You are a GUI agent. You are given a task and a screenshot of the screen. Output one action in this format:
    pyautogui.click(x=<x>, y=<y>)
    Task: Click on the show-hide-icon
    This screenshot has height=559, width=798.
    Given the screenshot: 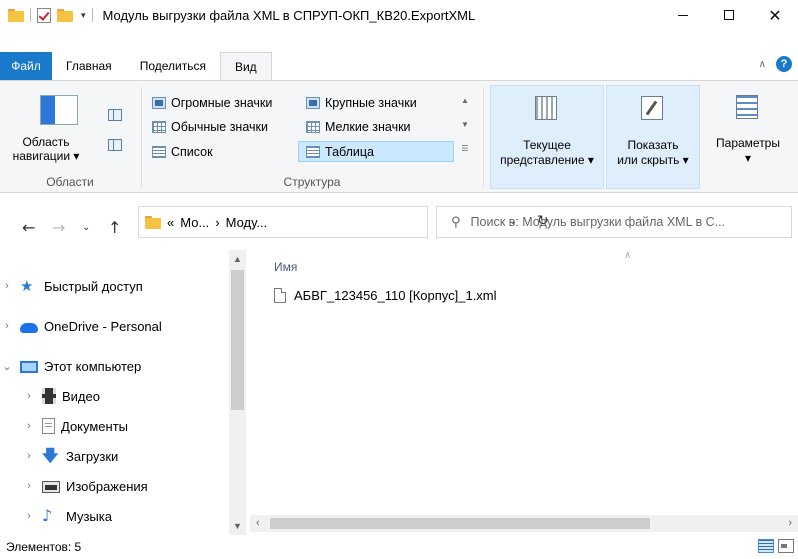 What is the action you would take?
    pyautogui.click(x=652, y=108)
    